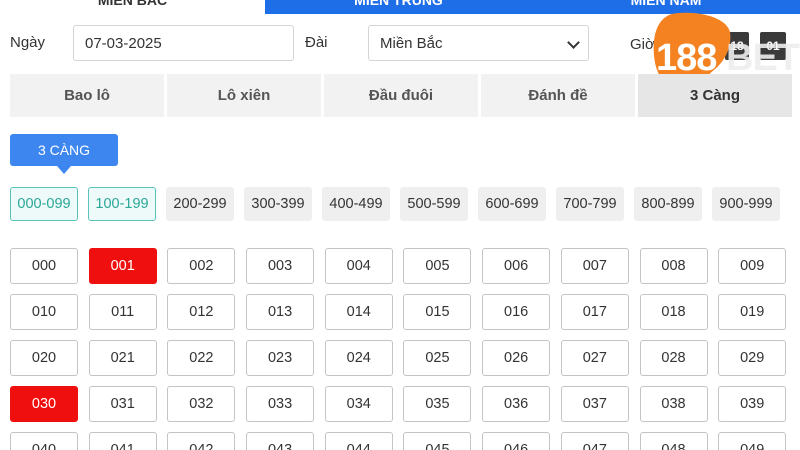 This screenshot has height=450, width=800. I want to click on number-cell: 049, so click(752, 441).